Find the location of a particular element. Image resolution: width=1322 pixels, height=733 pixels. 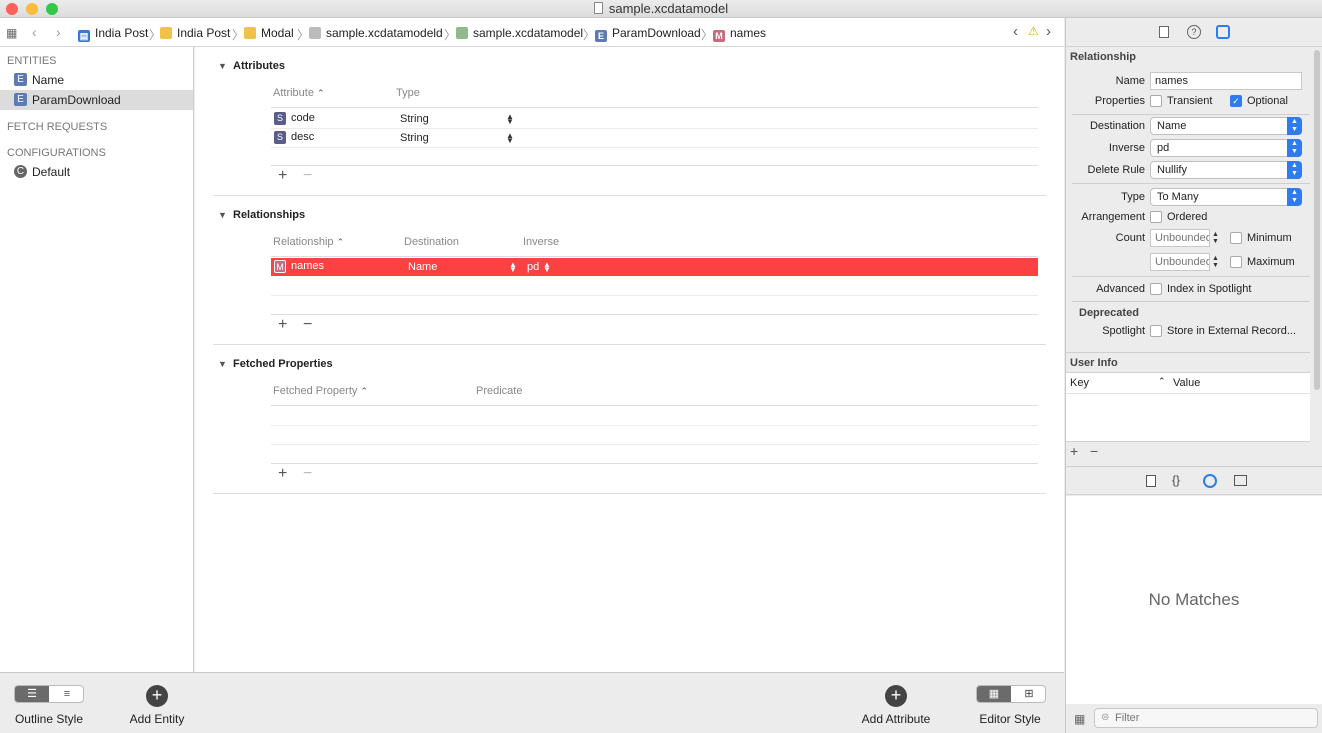

breadcrumb-entity: E ParamDownload is located at coordinates (648, 34).